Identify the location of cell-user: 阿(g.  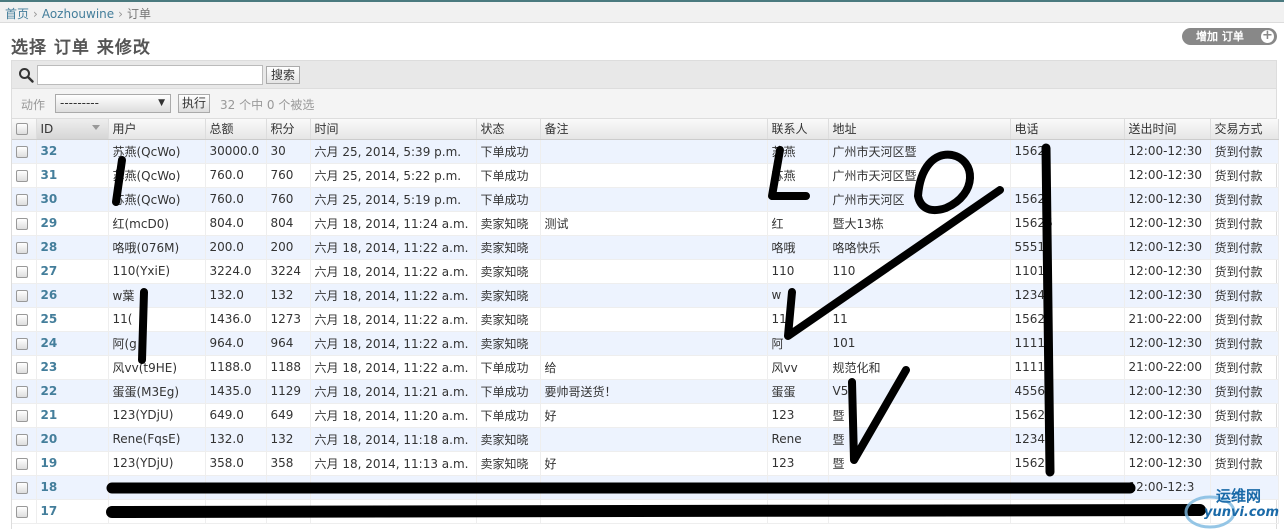
(157, 343).